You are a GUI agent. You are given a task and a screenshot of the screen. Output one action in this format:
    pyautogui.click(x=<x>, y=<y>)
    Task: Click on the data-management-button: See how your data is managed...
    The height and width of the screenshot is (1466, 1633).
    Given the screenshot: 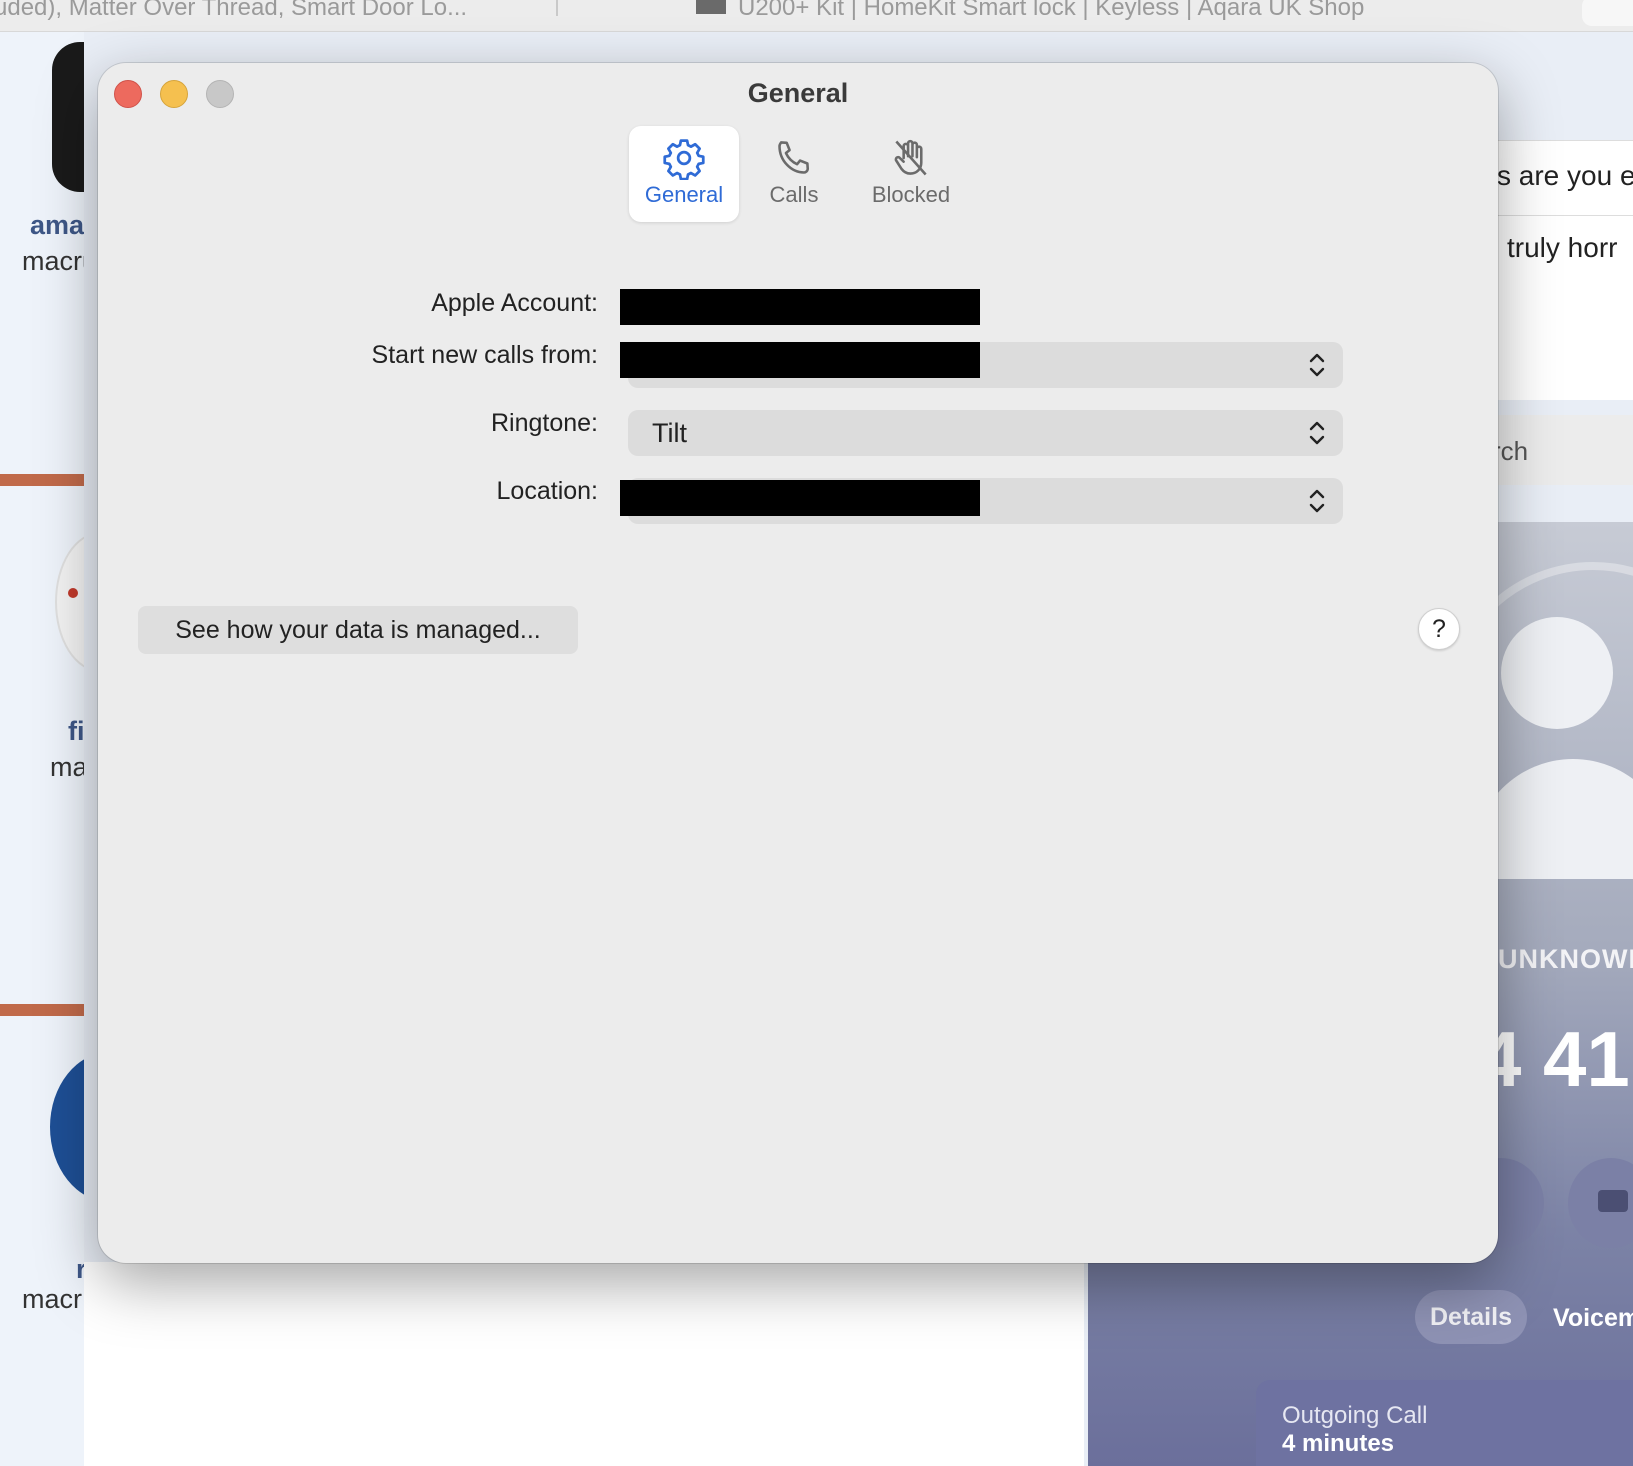 What is the action you would take?
    pyautogui.click(x=358, y=630)
    